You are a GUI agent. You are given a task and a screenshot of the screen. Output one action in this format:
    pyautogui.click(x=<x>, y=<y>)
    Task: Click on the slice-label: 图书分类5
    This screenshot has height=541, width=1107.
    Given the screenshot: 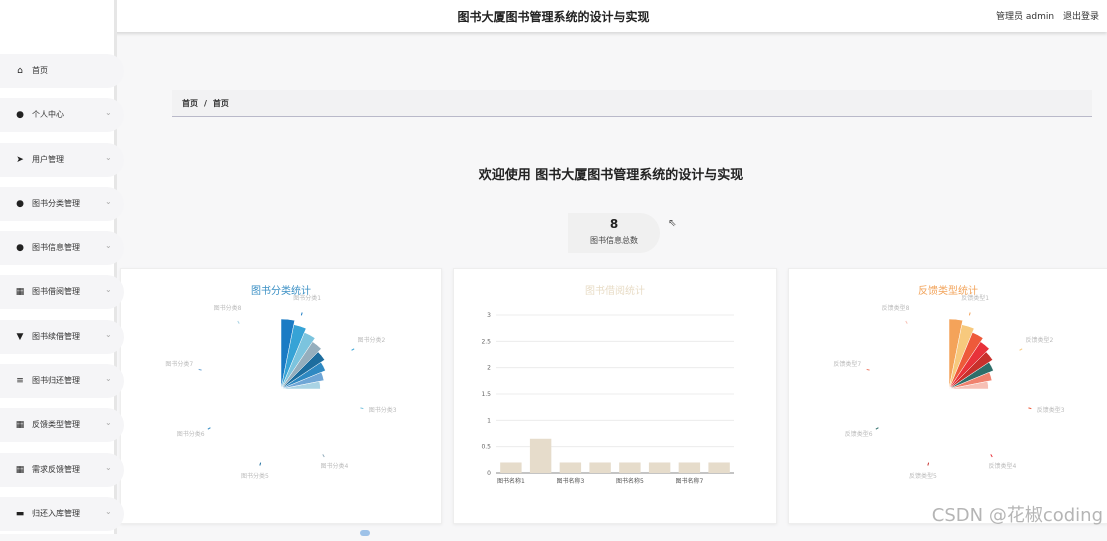 What is the action you would take?
    pyautogui.click(x=255, y=476)
    